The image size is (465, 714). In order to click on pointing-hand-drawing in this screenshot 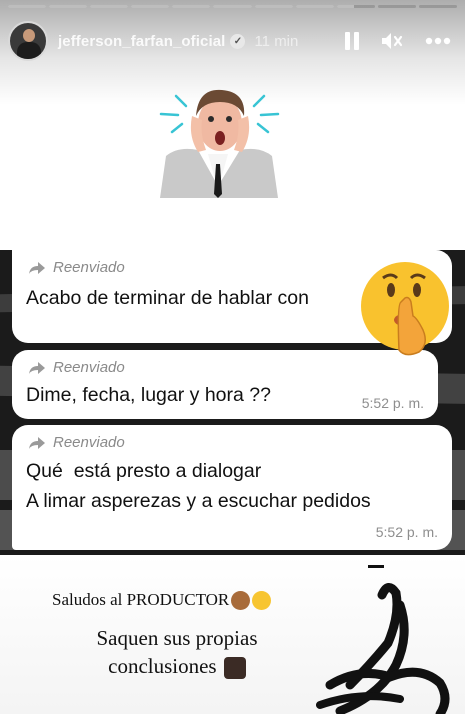, I will do `click(382, 639)`.